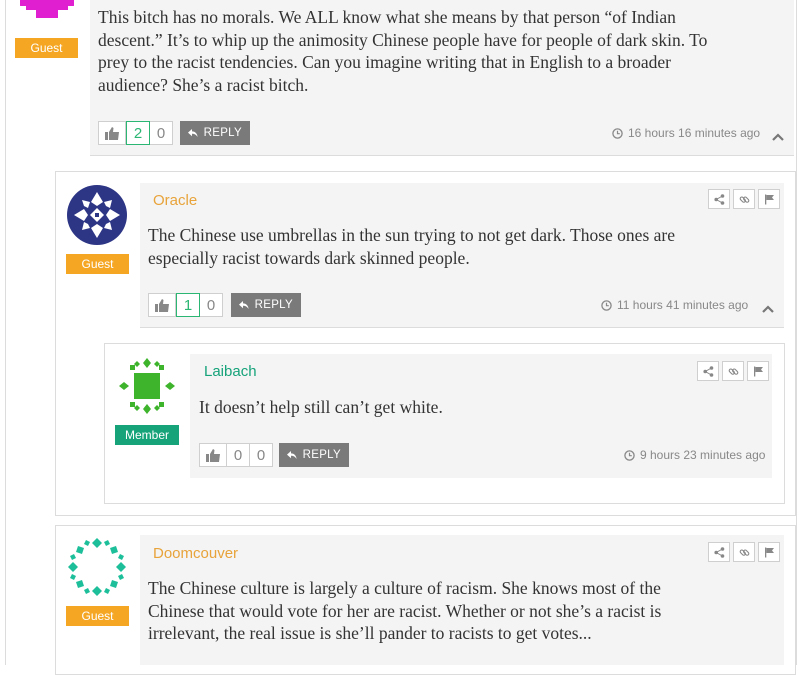  I want to click on comment-timestamp: 16 hours 16 minutes ago, so click(686, 133).